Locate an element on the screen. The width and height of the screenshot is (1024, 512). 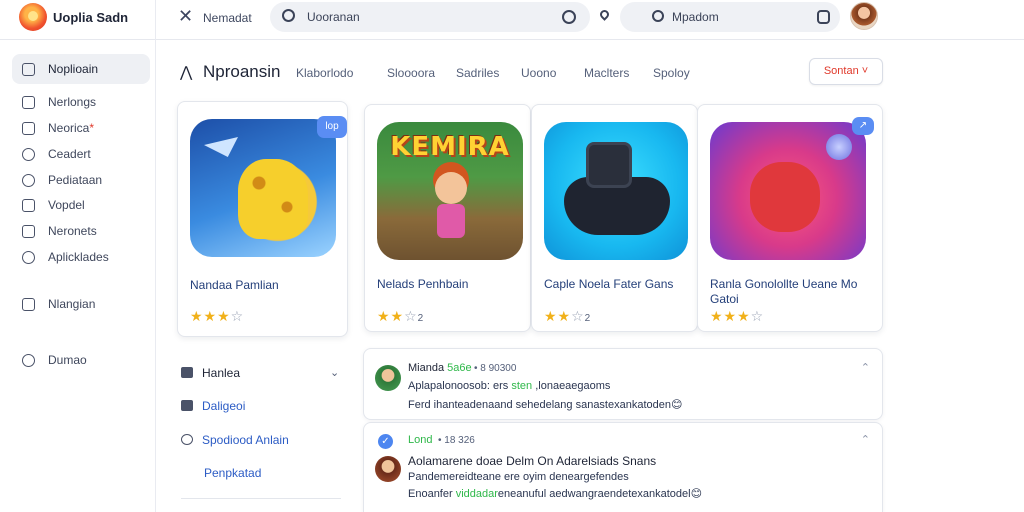
sidebar-item-label: Nerlongs is located at coordinates (72, 102).